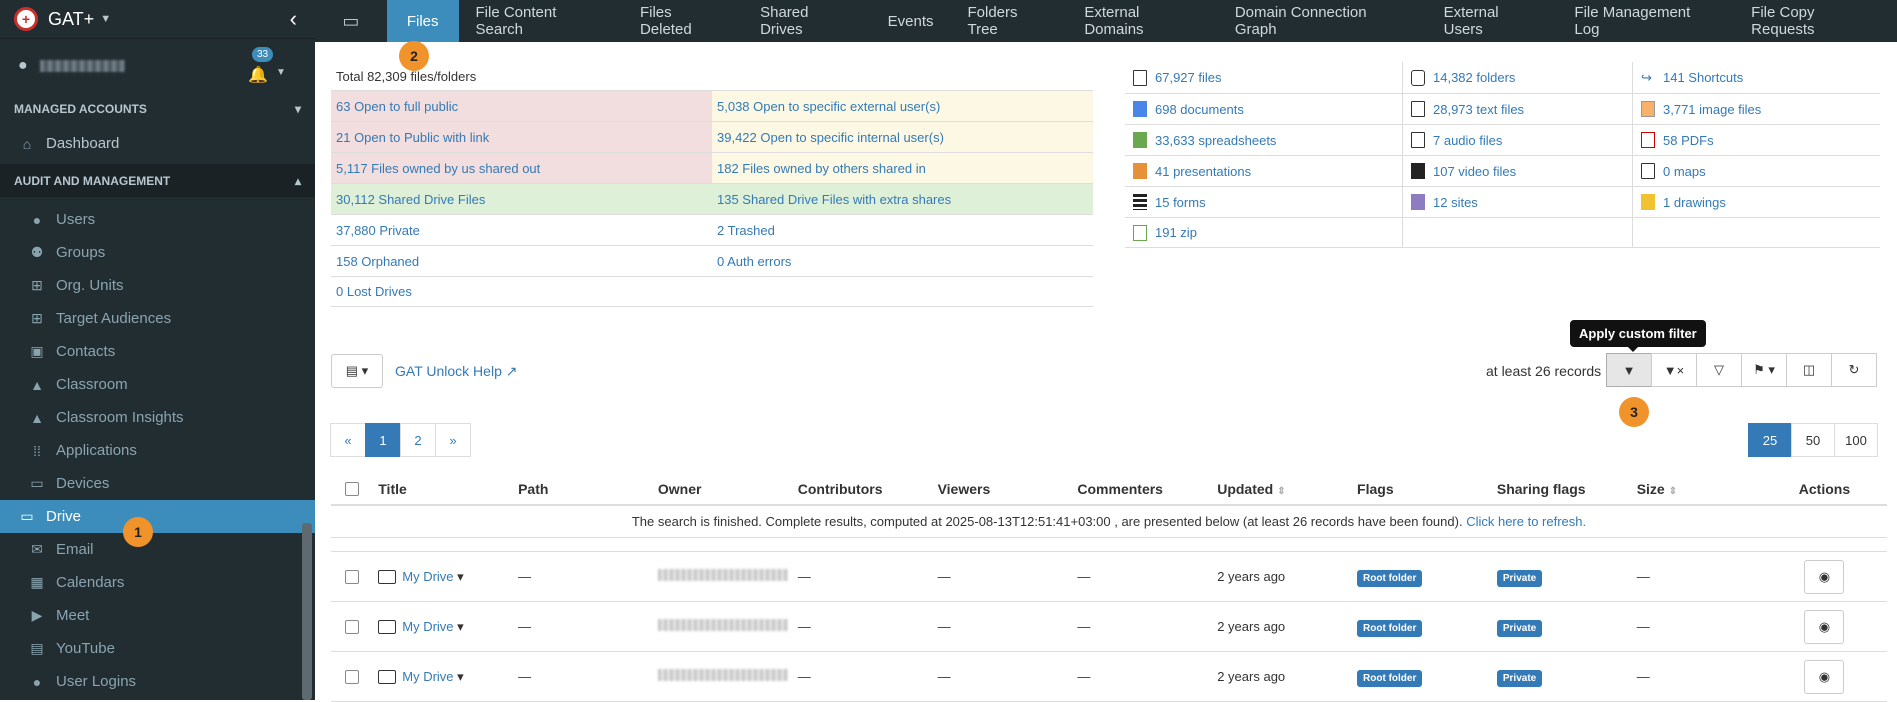 The width and height of the screenshot is (1897, 702). I want to click on sidebar-item-target-audiences: ⊞ Target Audiences, so click(157, 318).